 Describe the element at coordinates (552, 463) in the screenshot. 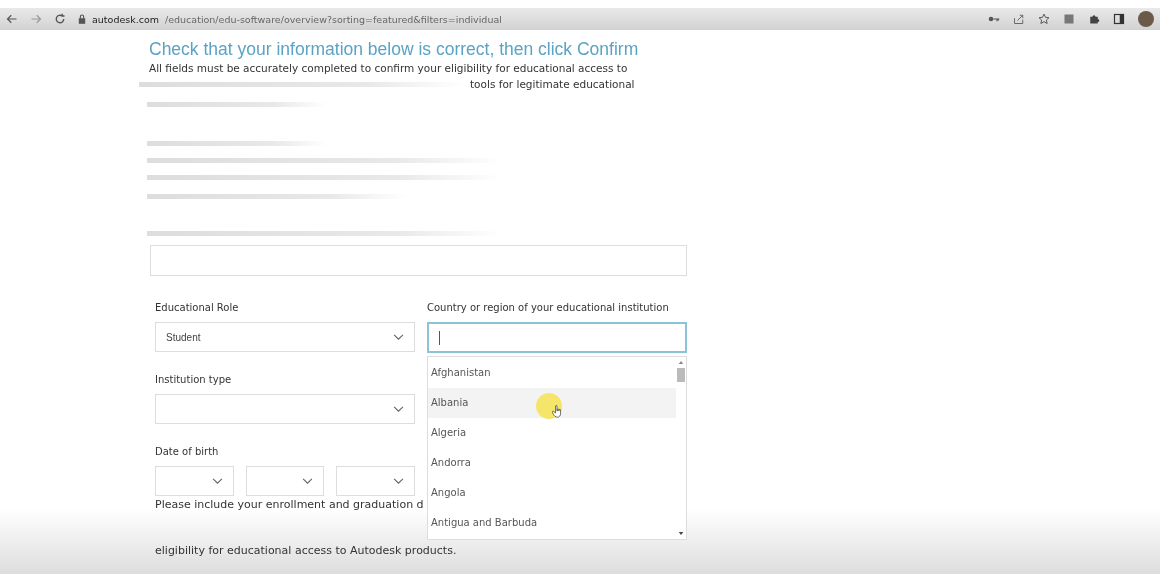

I see `country-option: Andorra` at that location.